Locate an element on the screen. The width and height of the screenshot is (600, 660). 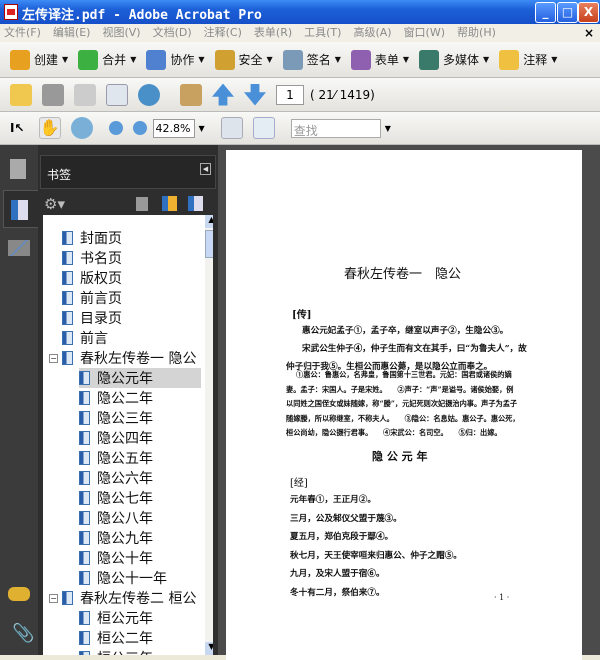
note-line: 桓公尚幼，隐公摄行君事。 ④宋武公：名司空。 ⑤归：出嫁。 is located at coordinates (394, 432).